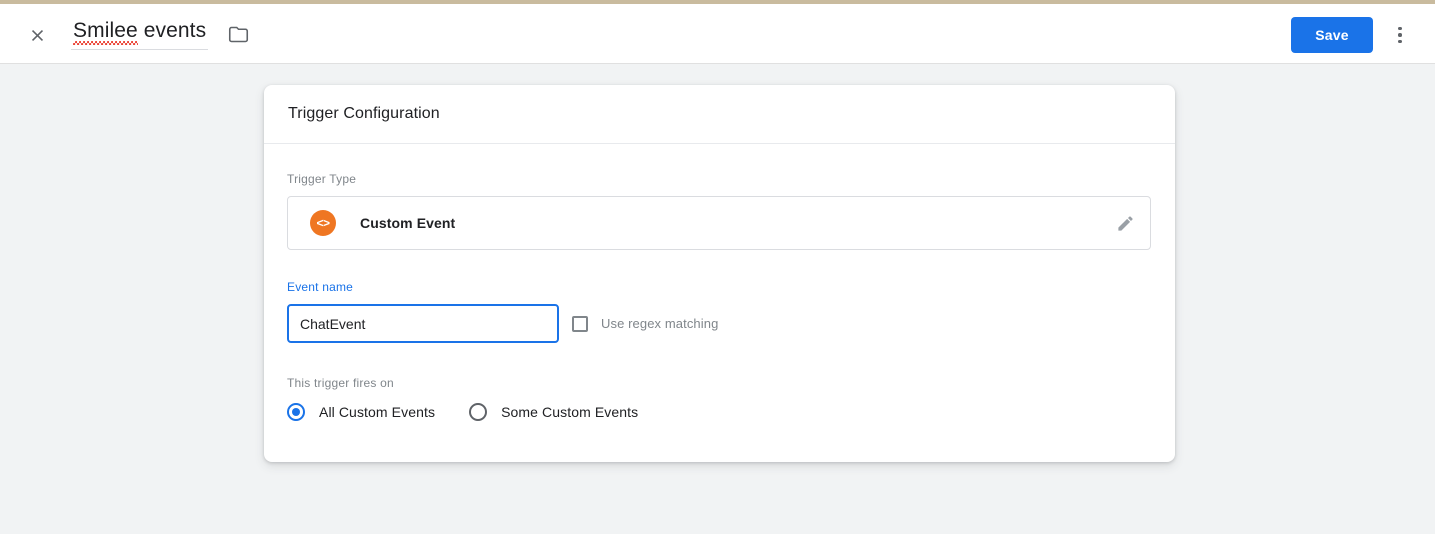 The image size is (1435, 534). I want to click on trigger-type-value: Custom Event, so click(408, 223).